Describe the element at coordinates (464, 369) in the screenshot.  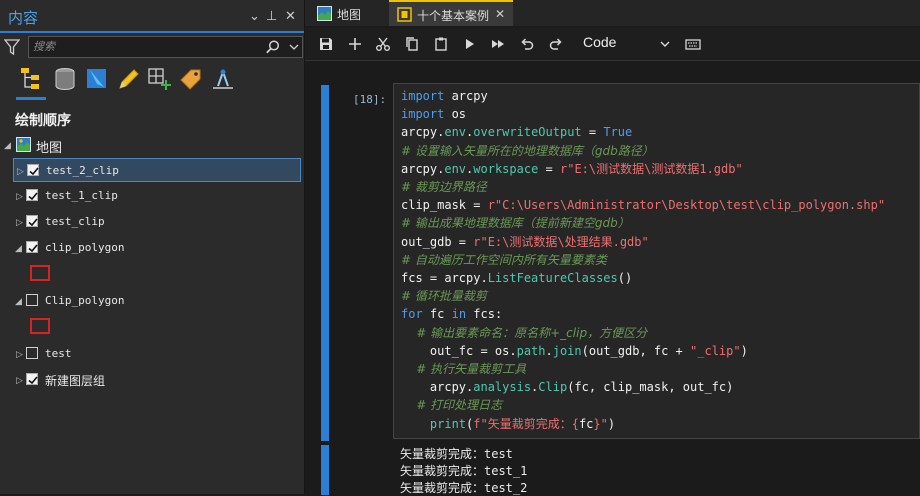
I see `code-token: # 执行矢量裁剪工具` at that location.